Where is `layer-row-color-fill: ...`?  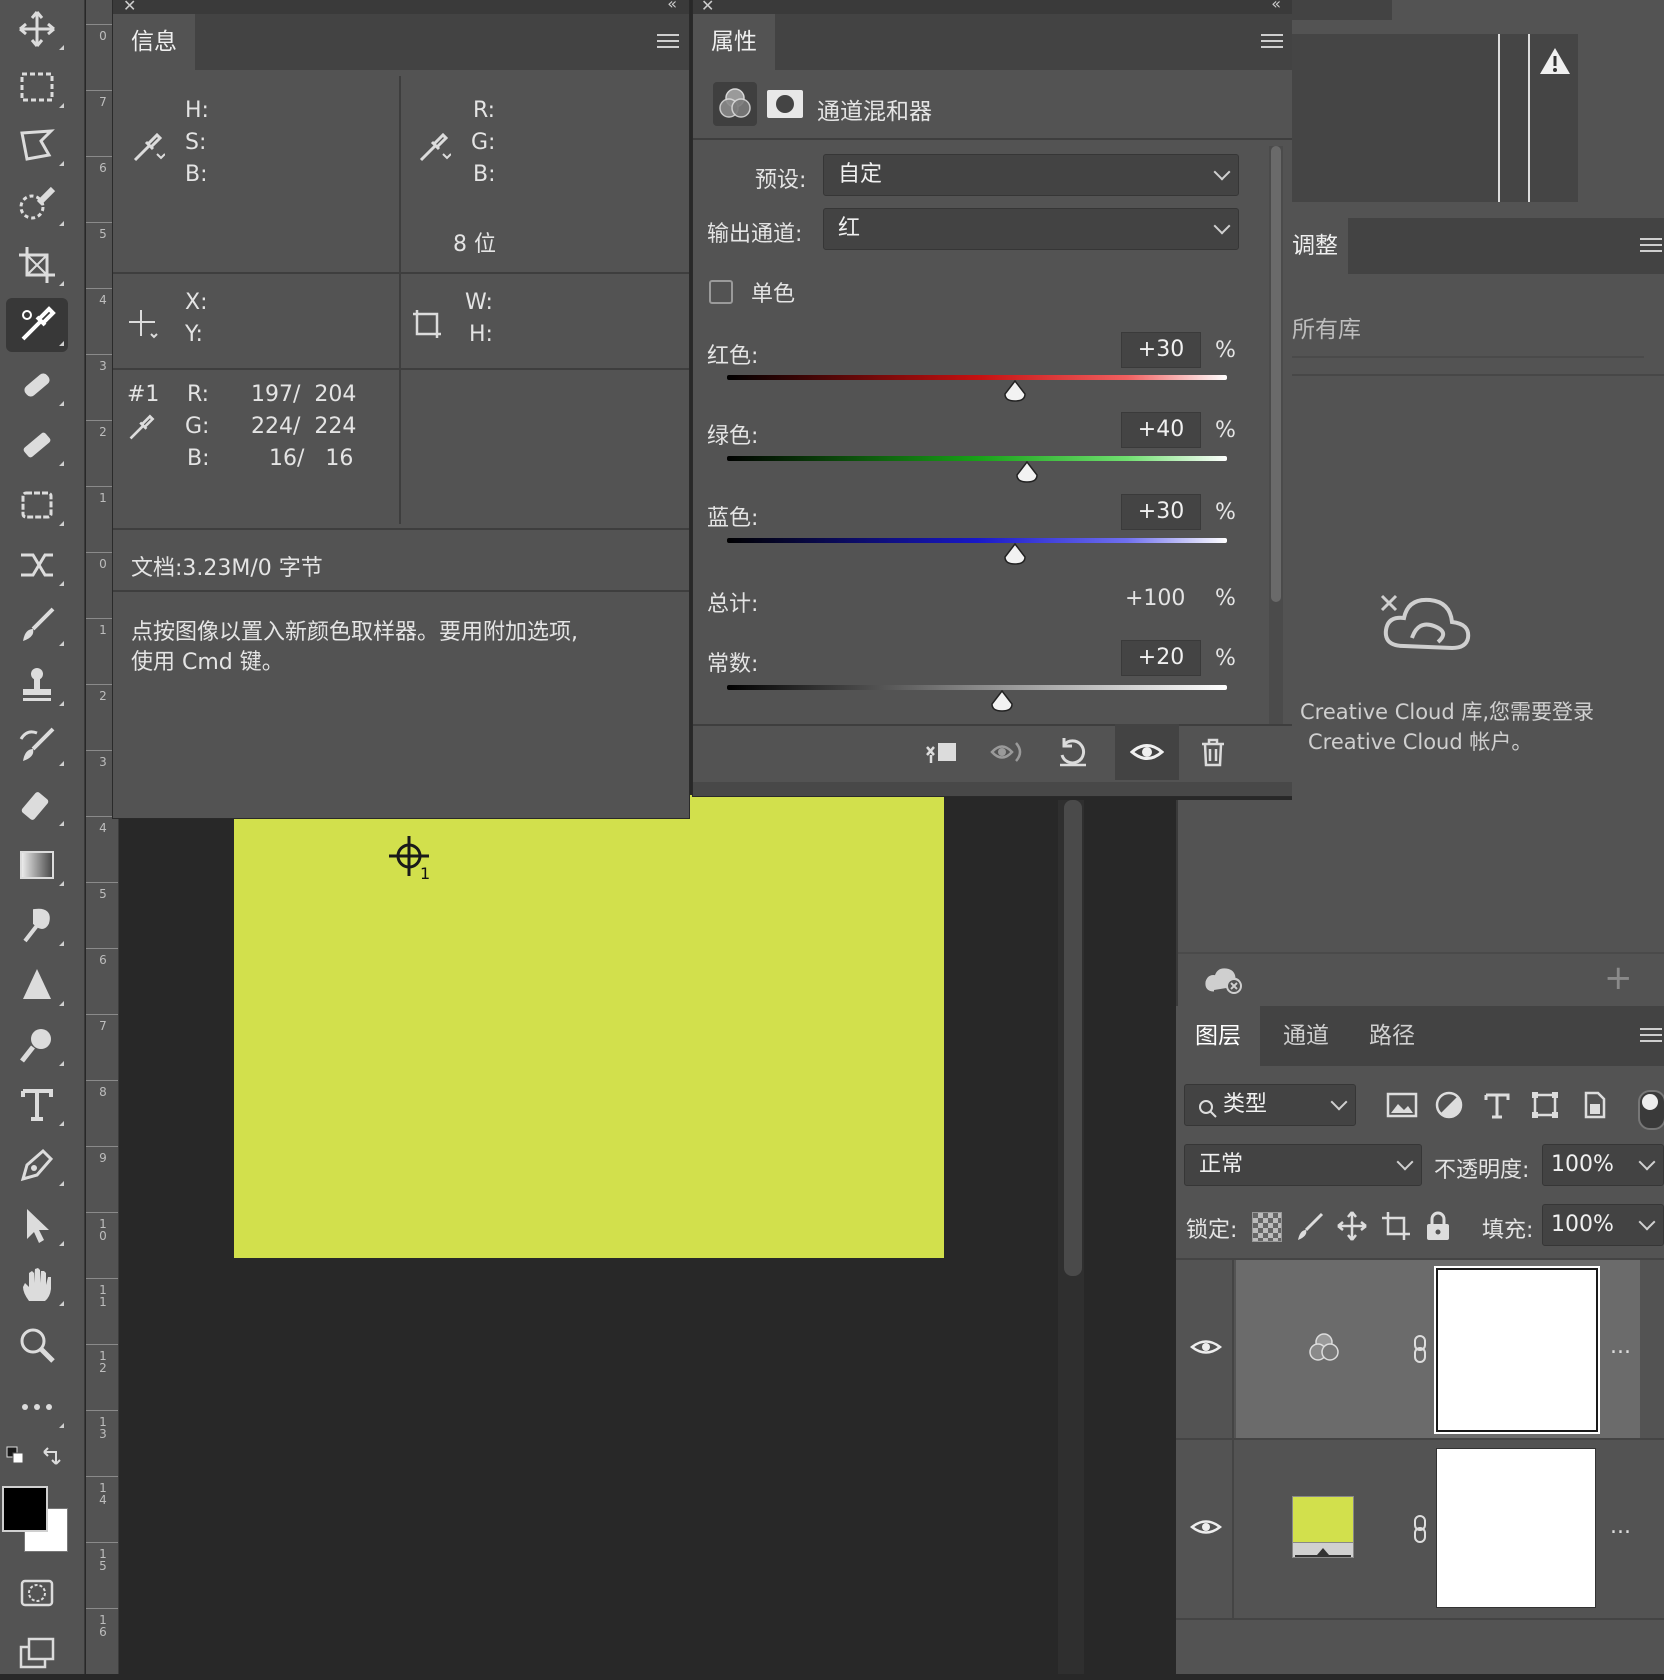
layer-row-color-fill: ... is located at coordinates (1420, 1529).